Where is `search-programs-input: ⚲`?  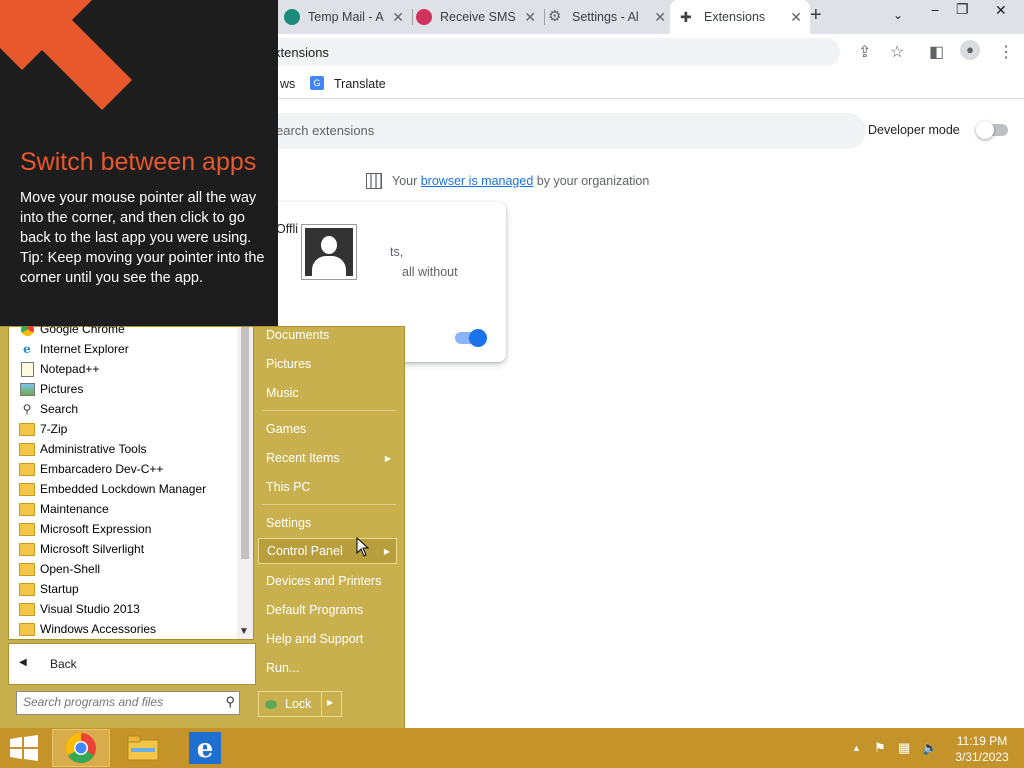
search-programs-input: ⚲ is located at coordinates (128, 703).